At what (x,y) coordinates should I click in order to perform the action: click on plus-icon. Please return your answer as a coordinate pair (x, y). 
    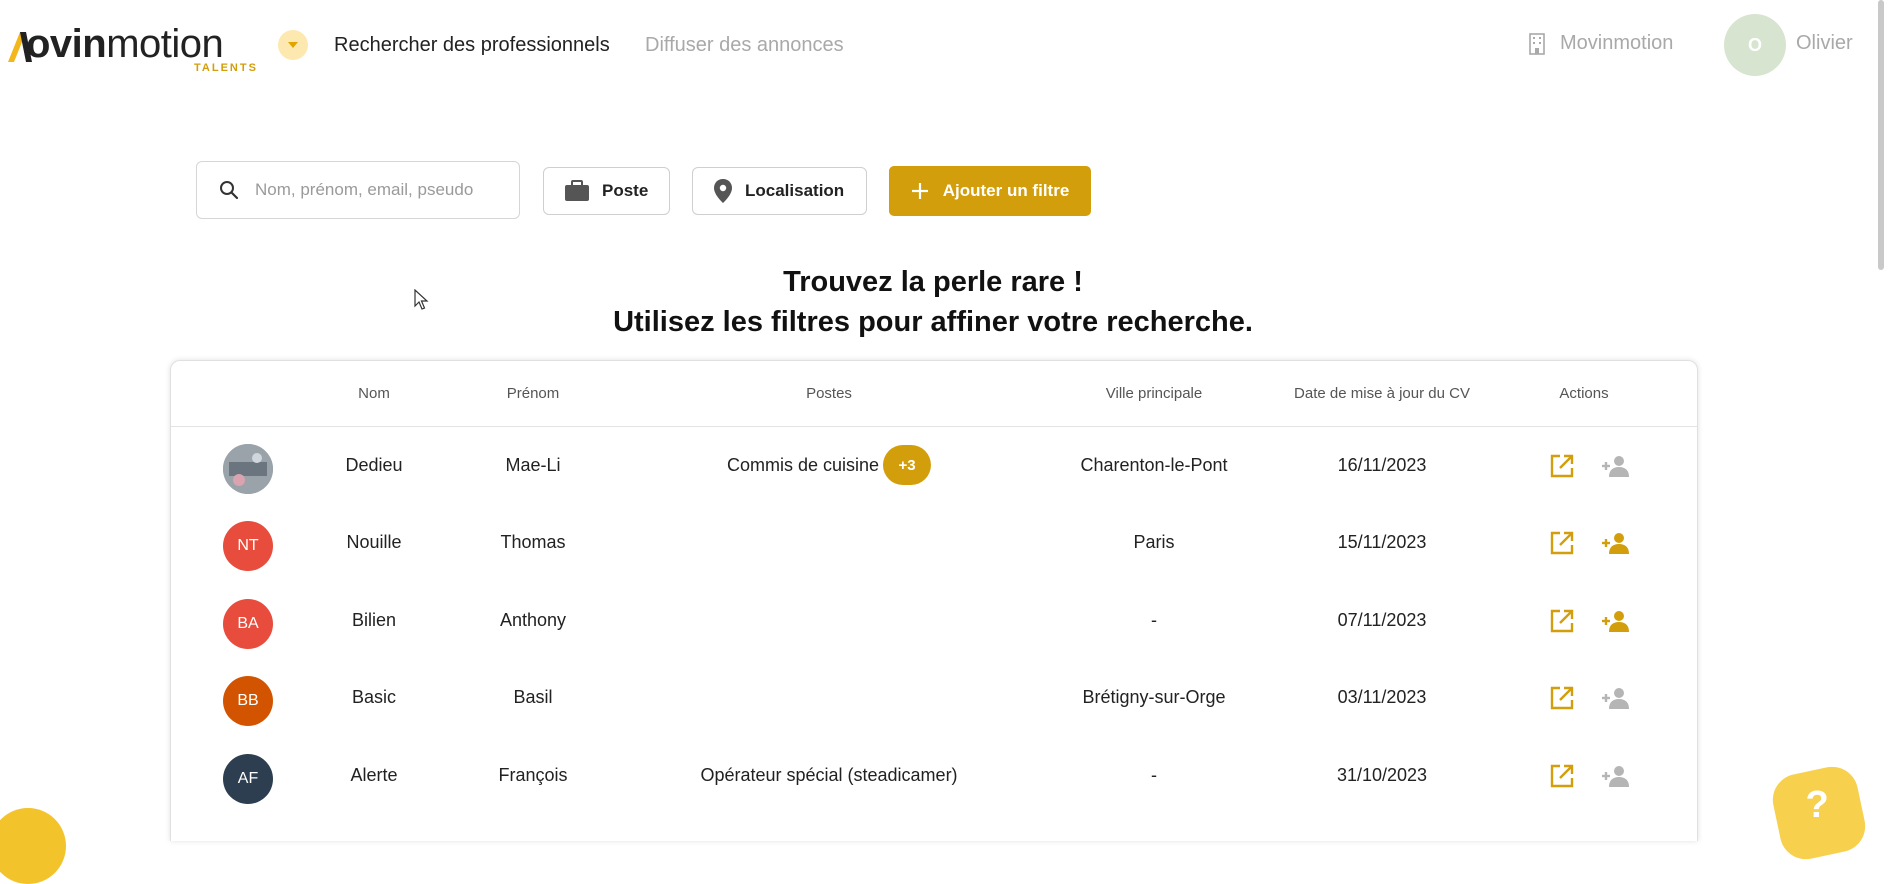
    Looking at the image, I should click on (919, 191).